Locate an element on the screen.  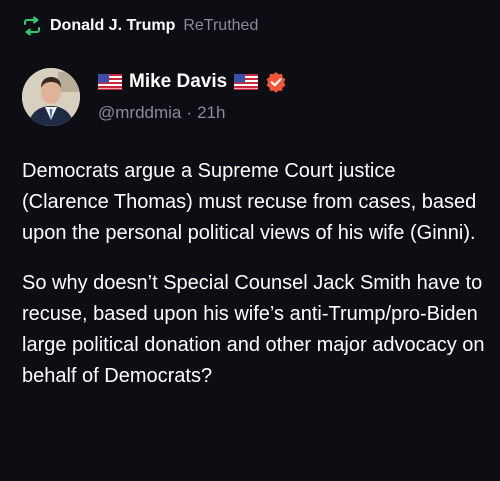
retruth-label: ReTruthed is located at coordinates (221, 25).